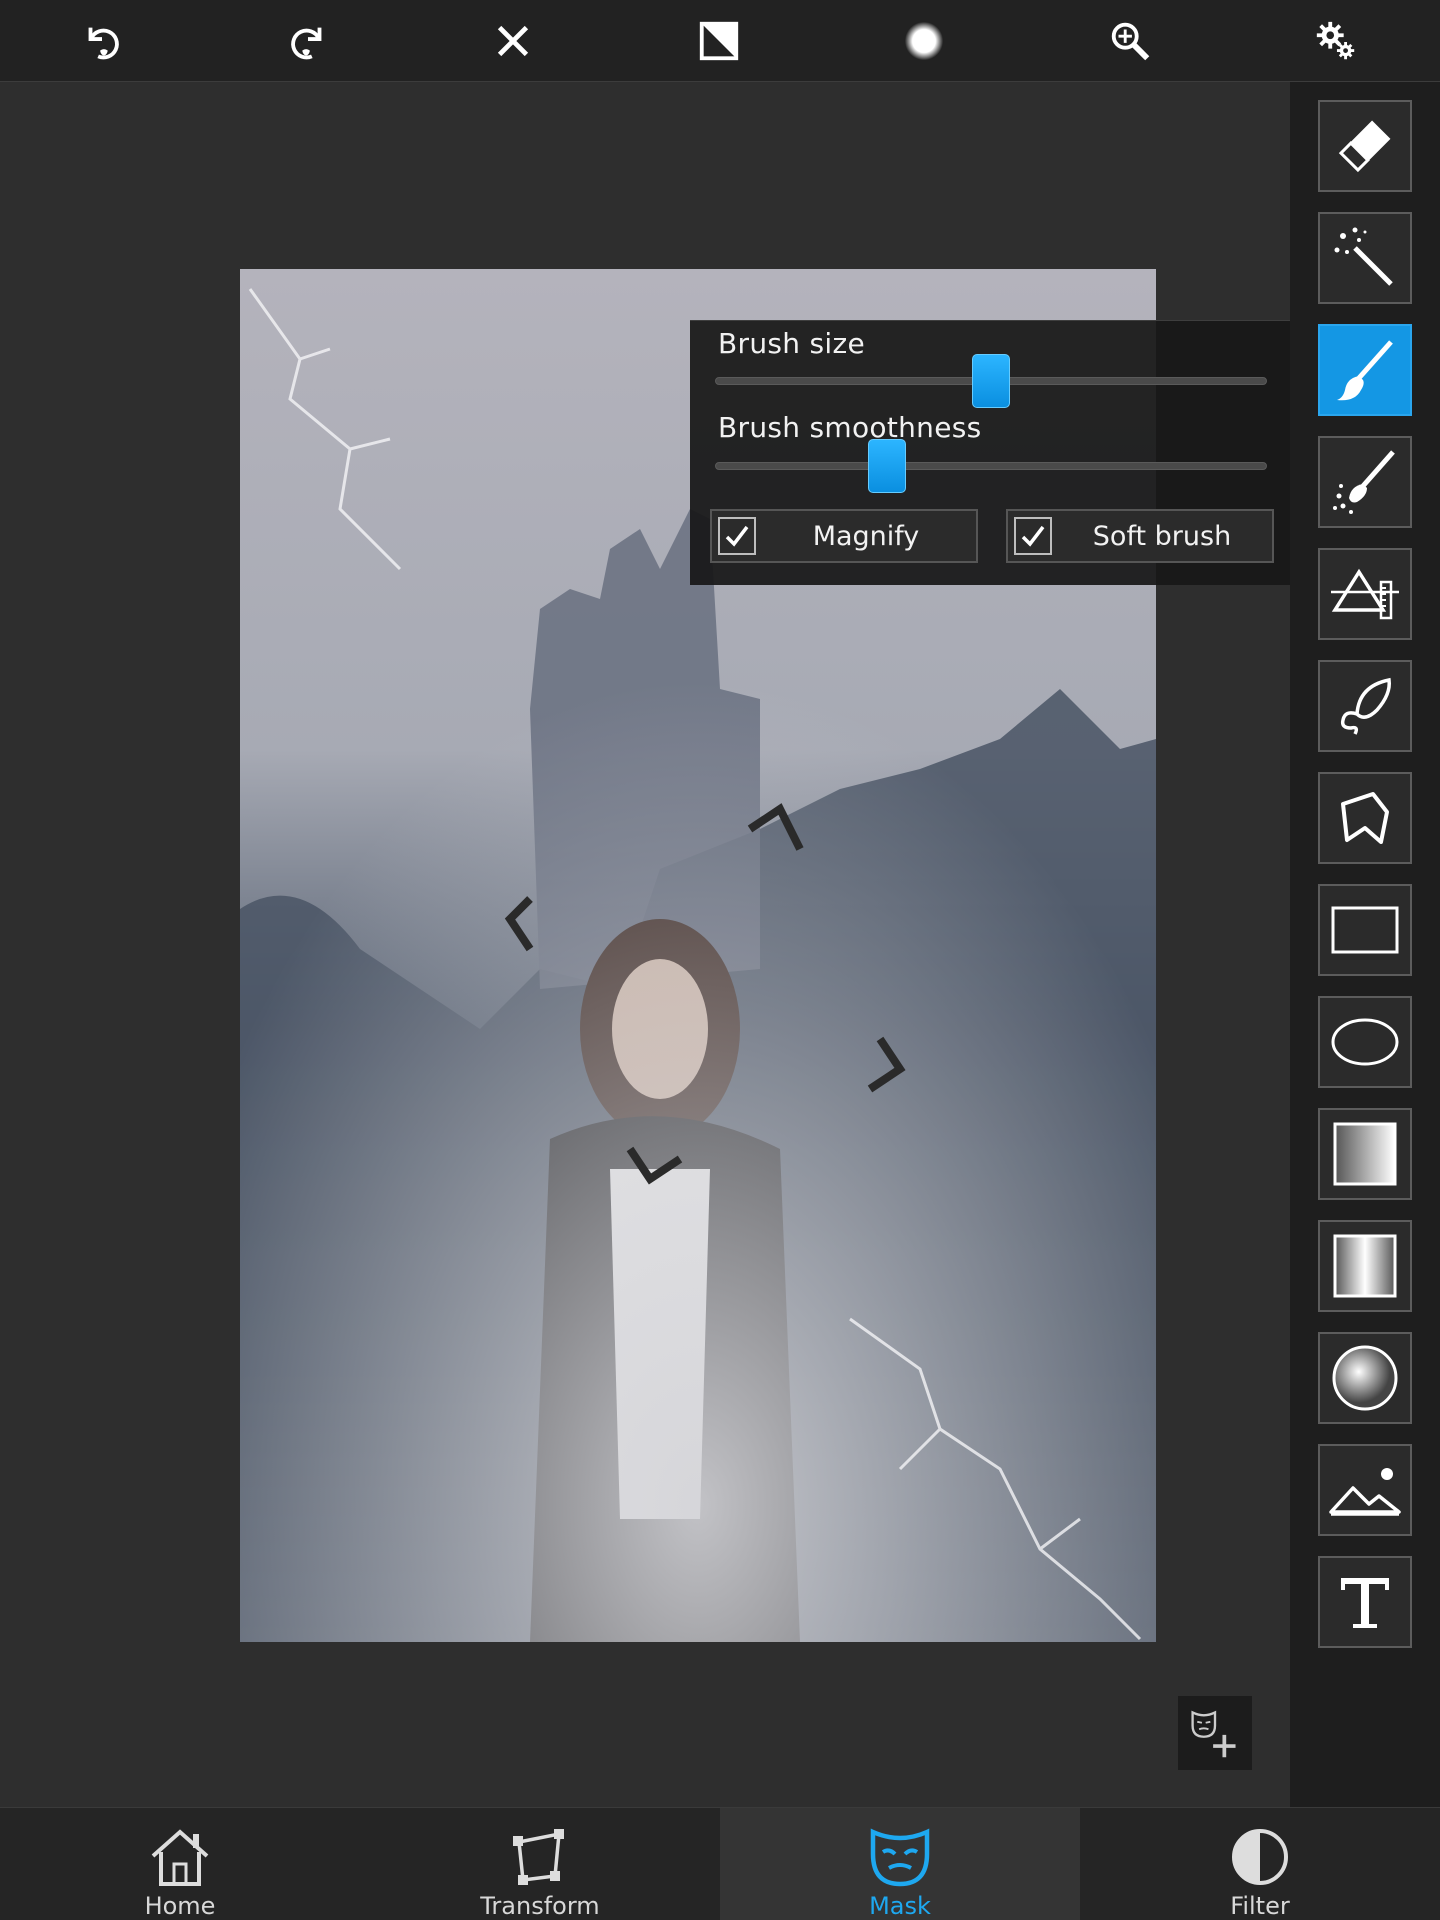  I want to click on tool-eraser, so click(1365, 146).